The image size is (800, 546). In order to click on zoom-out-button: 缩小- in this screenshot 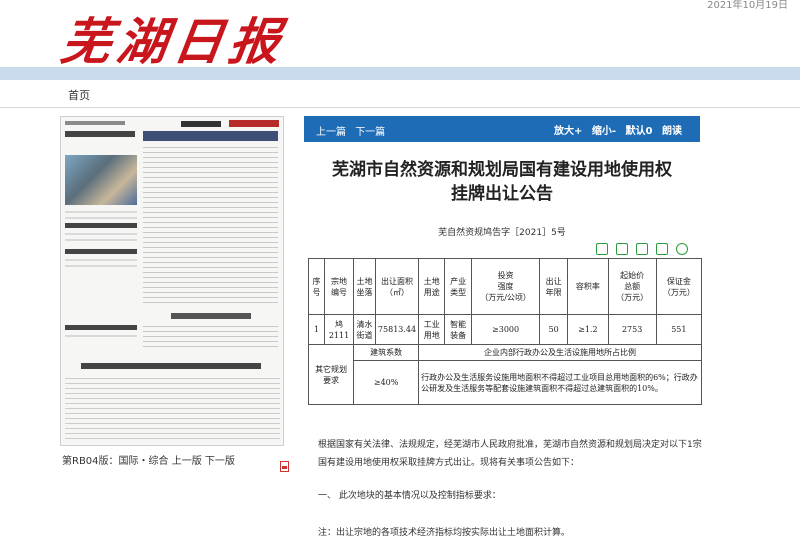, I will do `click(604, 131)`.